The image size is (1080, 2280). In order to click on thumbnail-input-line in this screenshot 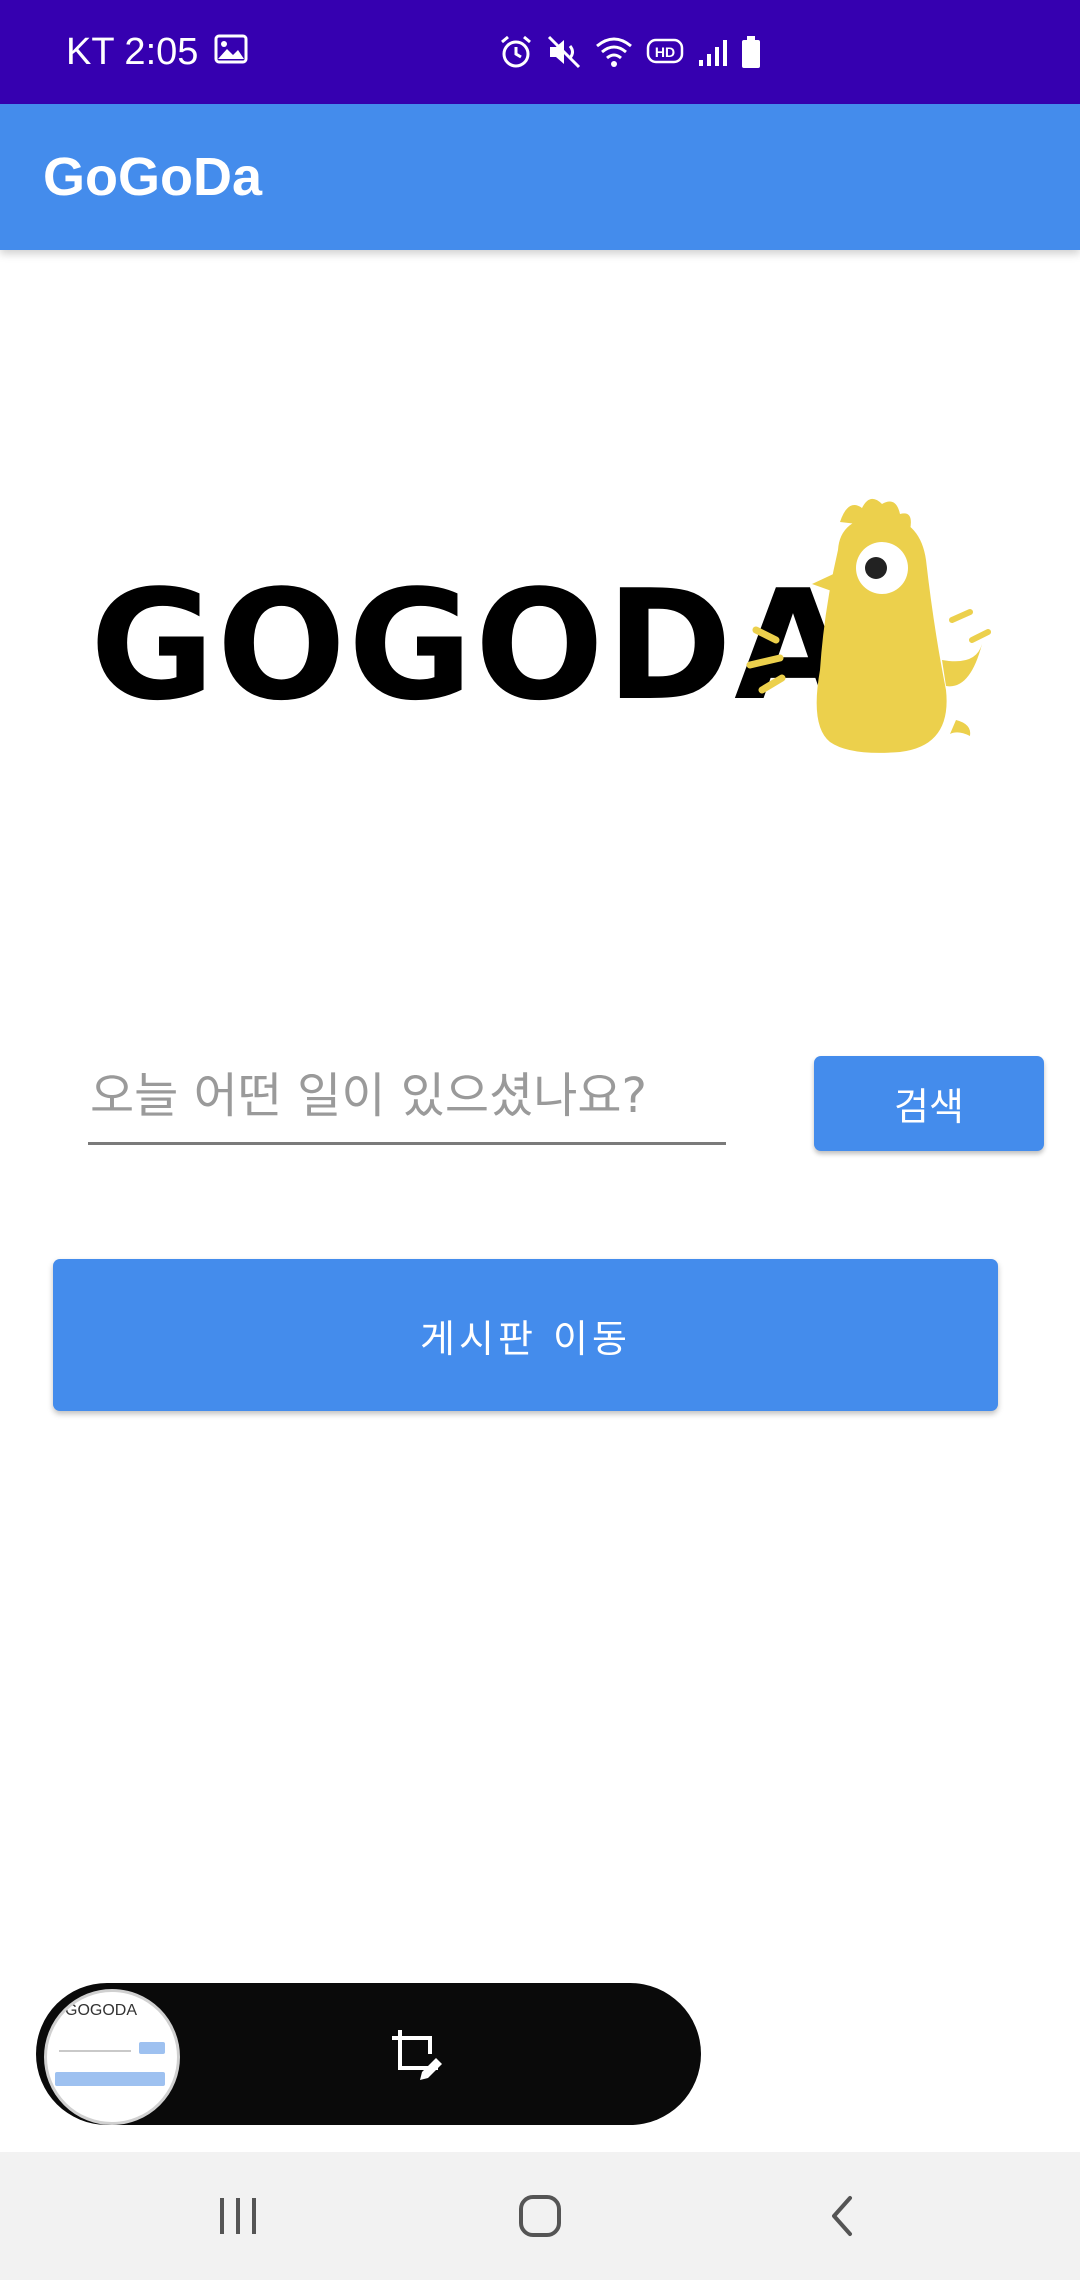, I will do `click(95, 2051)`.